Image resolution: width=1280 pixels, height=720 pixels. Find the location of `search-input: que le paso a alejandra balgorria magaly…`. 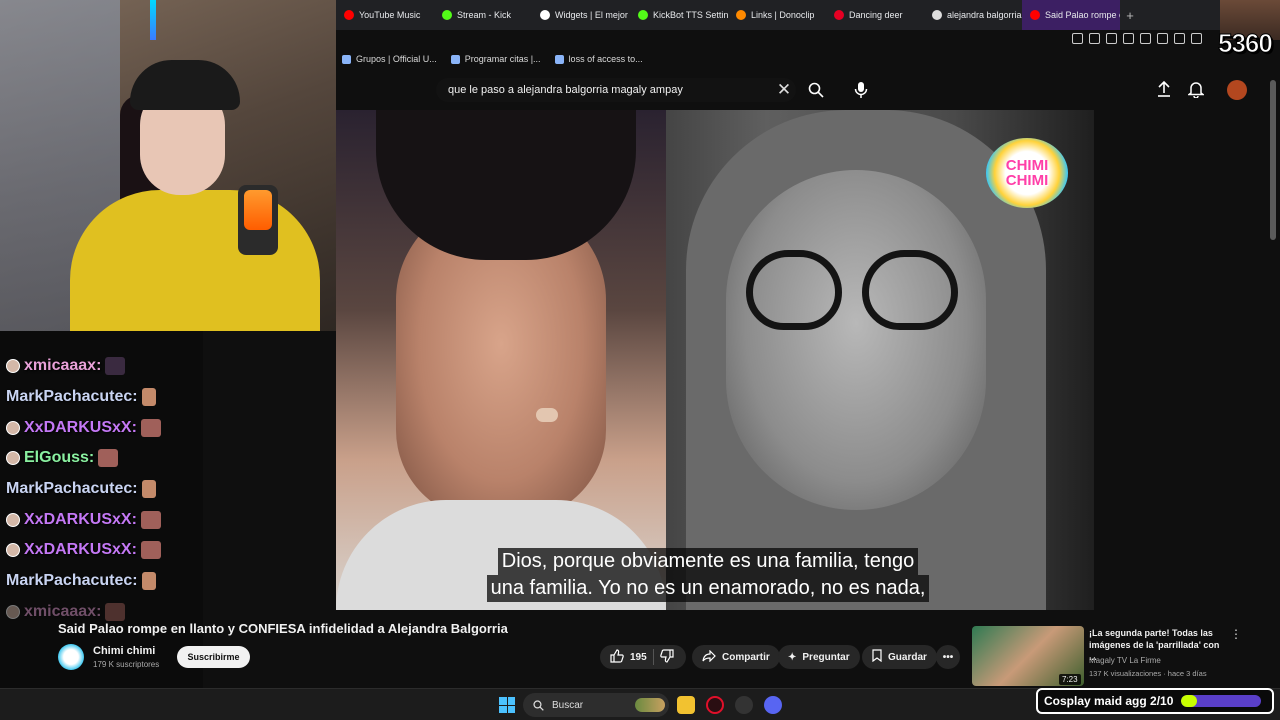

search-input: que le paso a alejandra balgorria magaly… is located at coordinates (616, 90).